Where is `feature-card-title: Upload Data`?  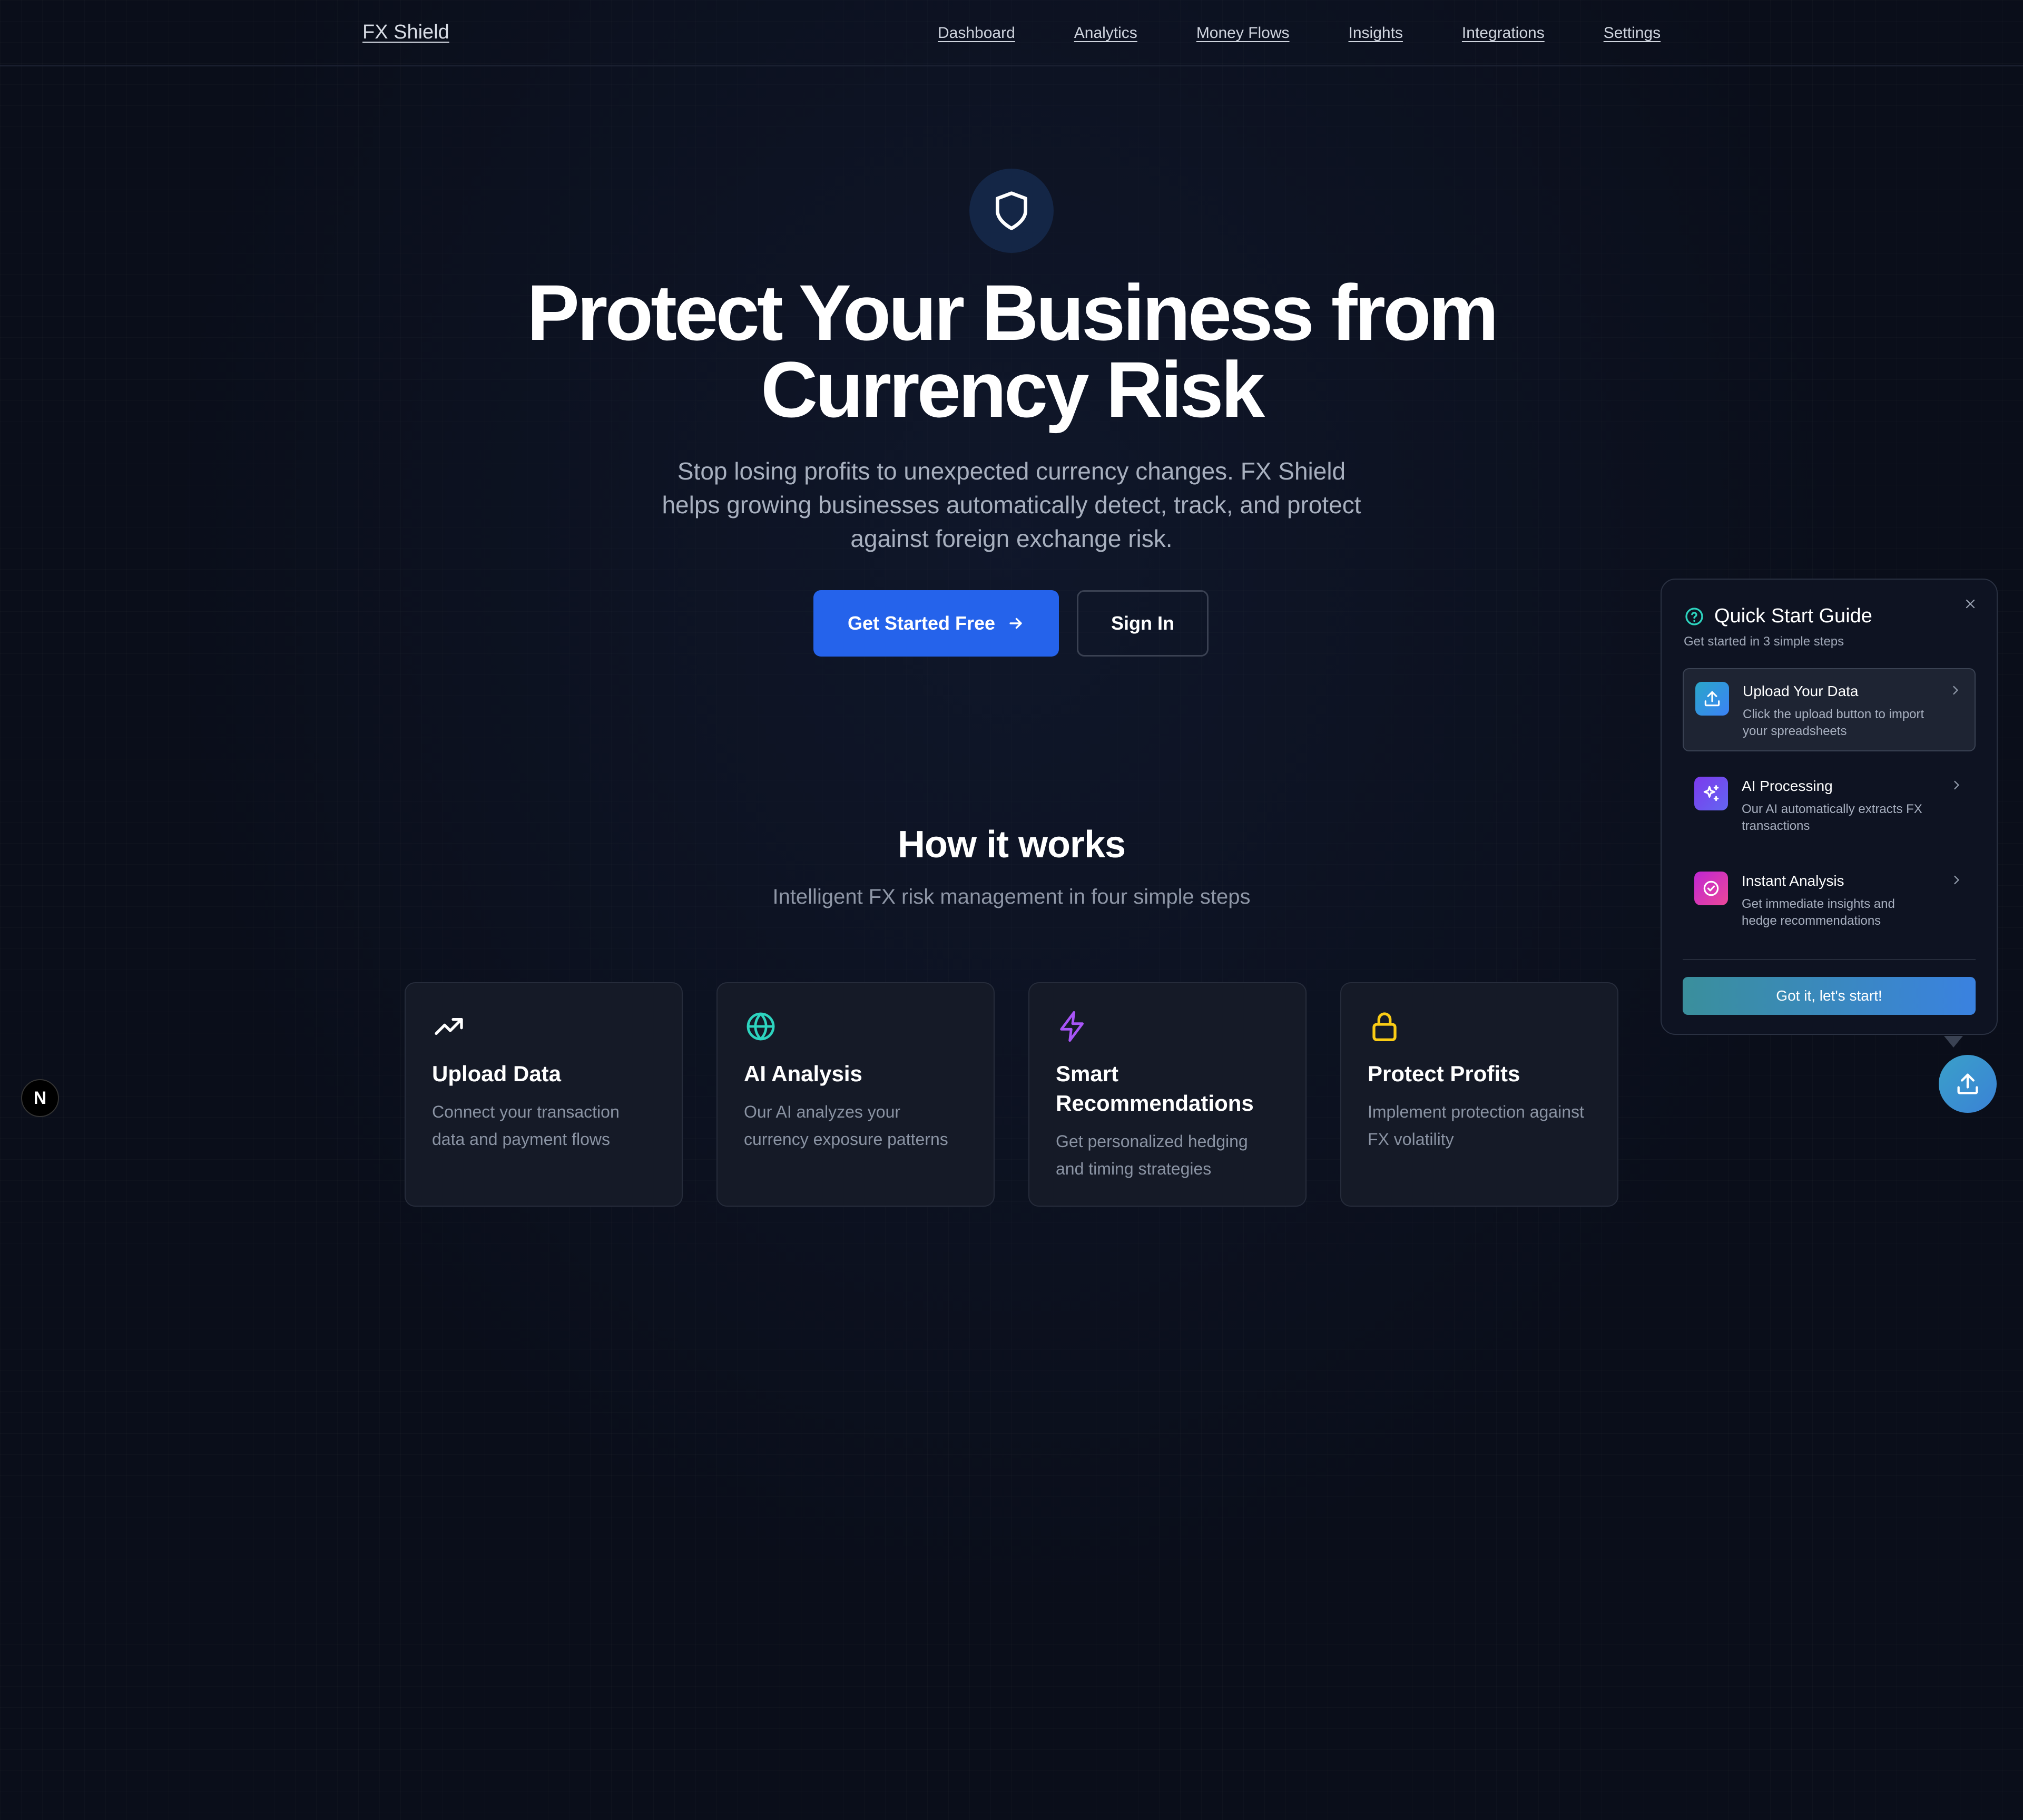 feature-card-title: Upload Data is located at coordinates (497, 1073).